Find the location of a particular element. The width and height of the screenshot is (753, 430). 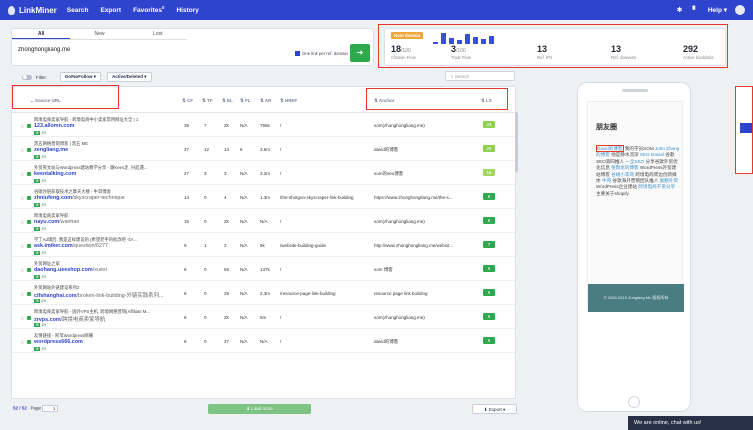

preview-friend-link: 牛哥 is located at coordinates (606, 180).